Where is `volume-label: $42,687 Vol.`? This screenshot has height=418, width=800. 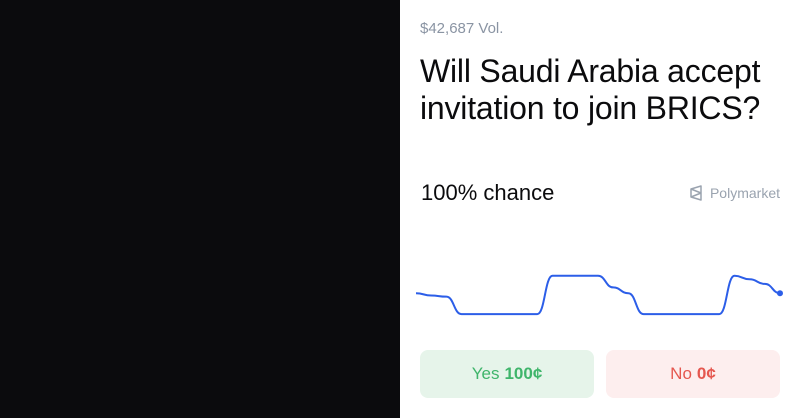
volume-label: $42,687 Vol. is located at coordinates (462, 28).